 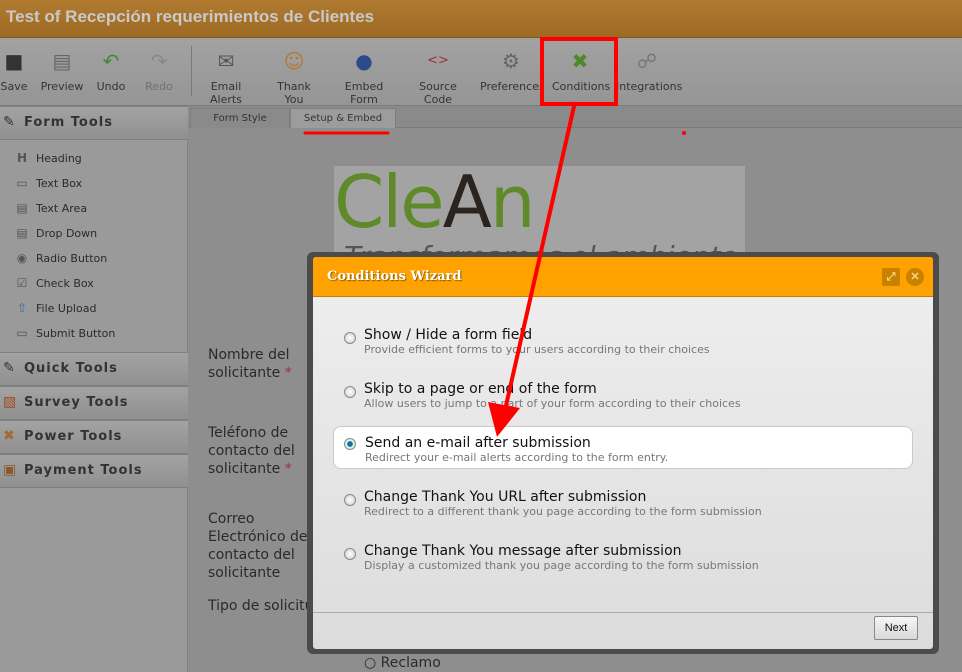 I want to click on undo-button: ↶ Undo, so click(x=111, y=70).